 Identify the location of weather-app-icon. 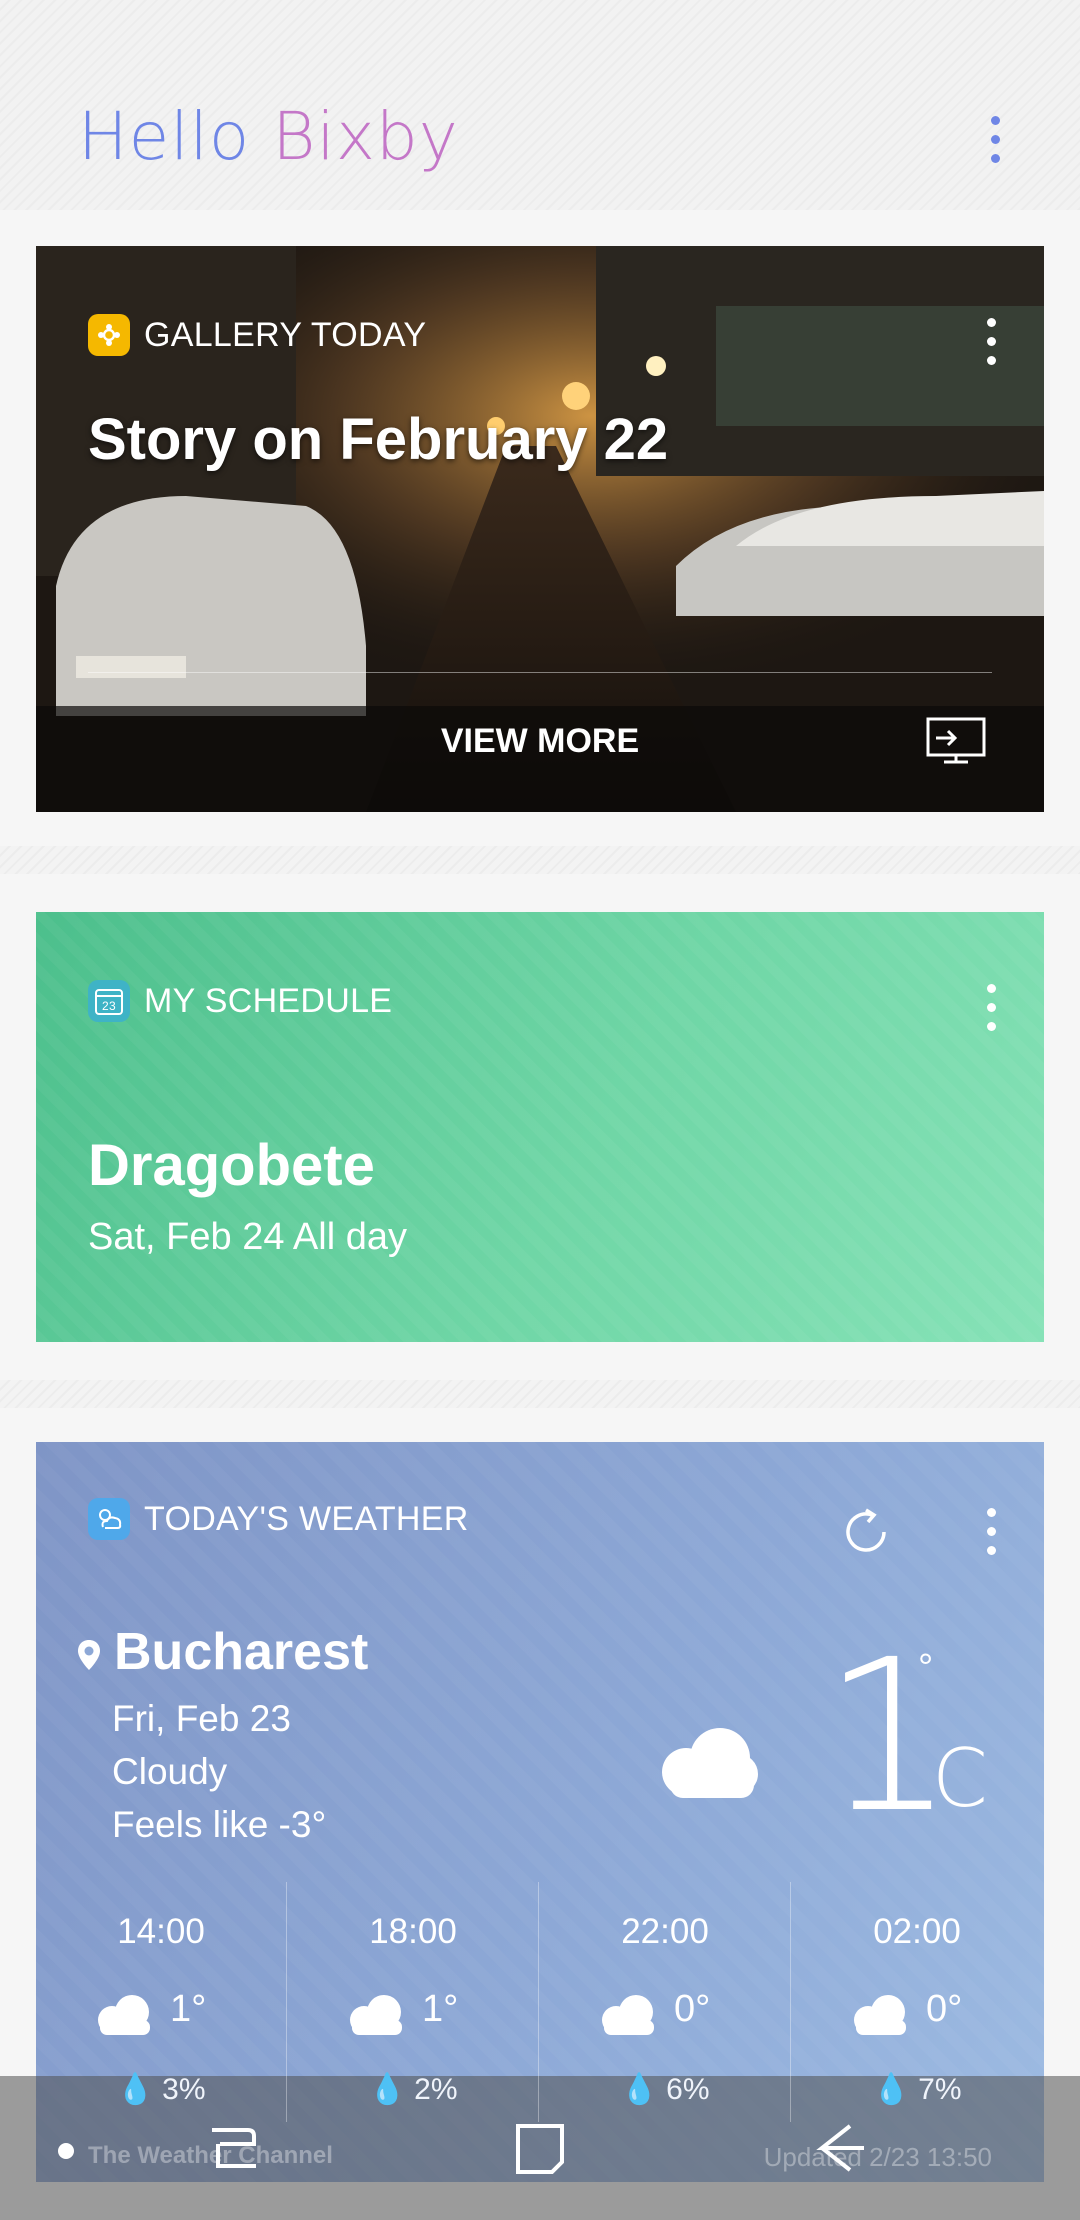
(109, 1519).